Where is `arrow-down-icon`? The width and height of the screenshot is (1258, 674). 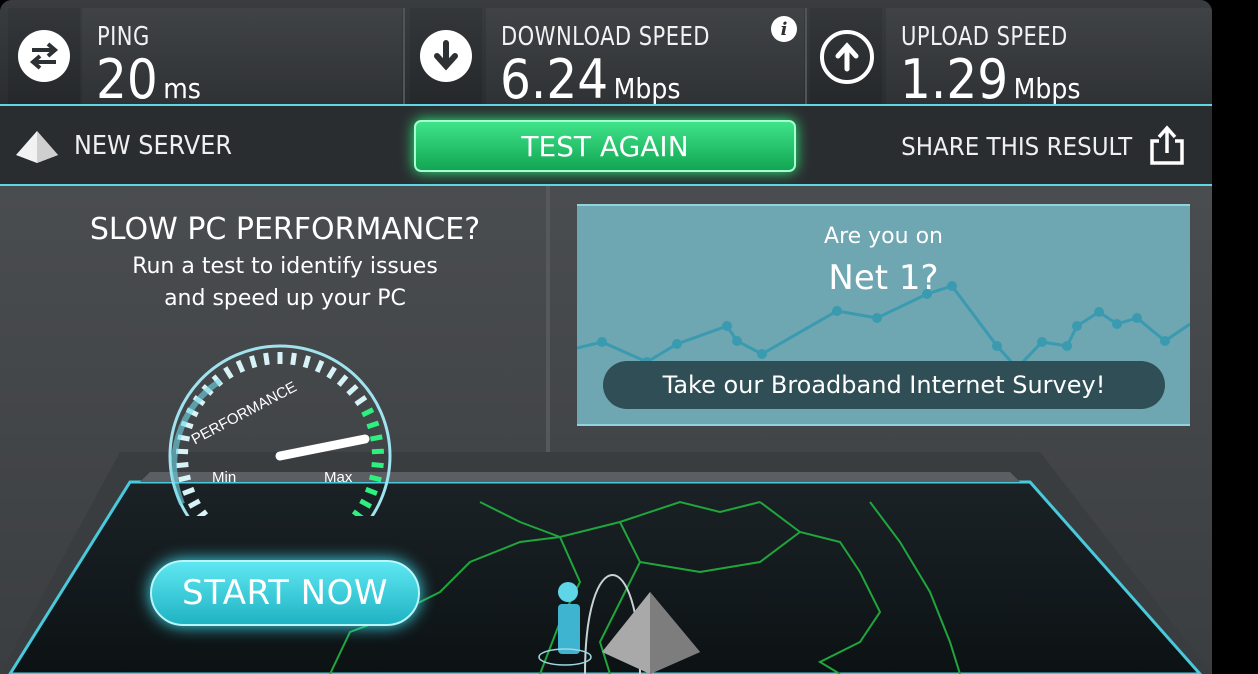
arrow-down-icon is located at coordinates (446, 56).